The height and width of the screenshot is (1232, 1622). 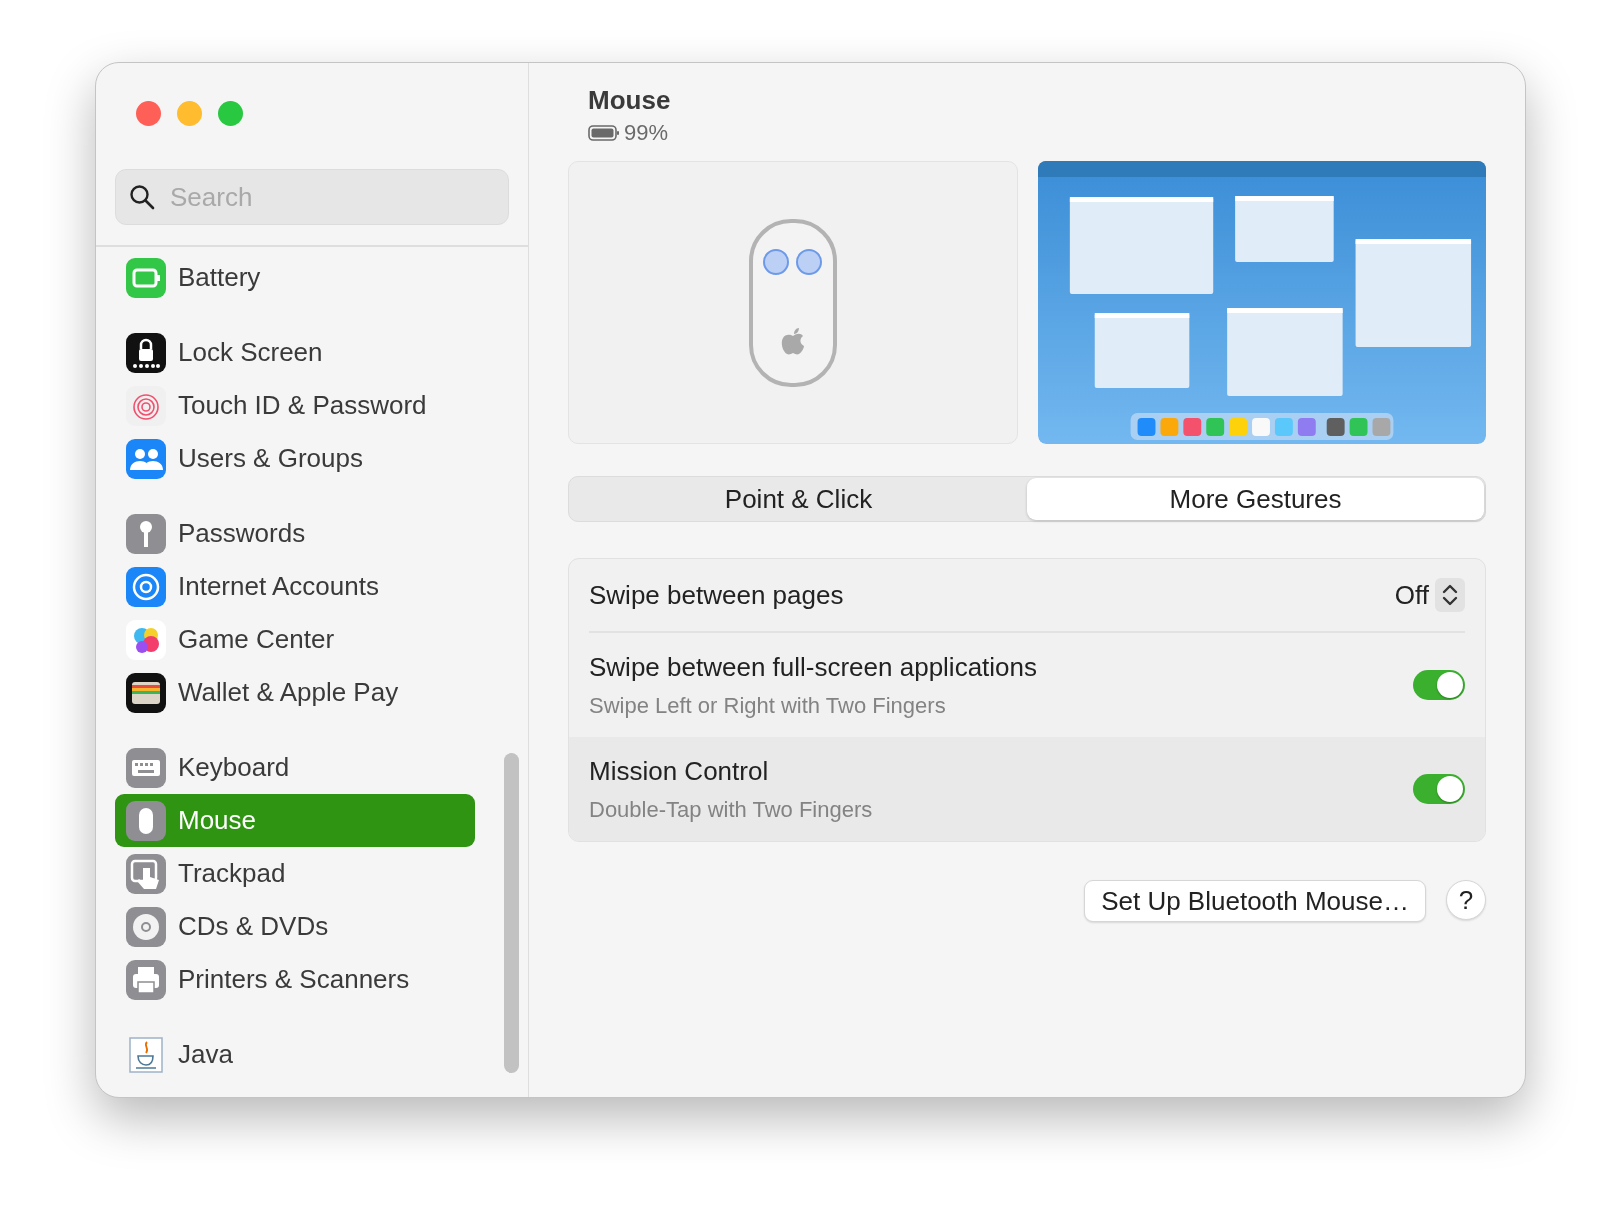 What do you see at coordinates (295, 277) in the screenshot?
I see `sidebar-item: Battery` at bounding box center [295, 277].